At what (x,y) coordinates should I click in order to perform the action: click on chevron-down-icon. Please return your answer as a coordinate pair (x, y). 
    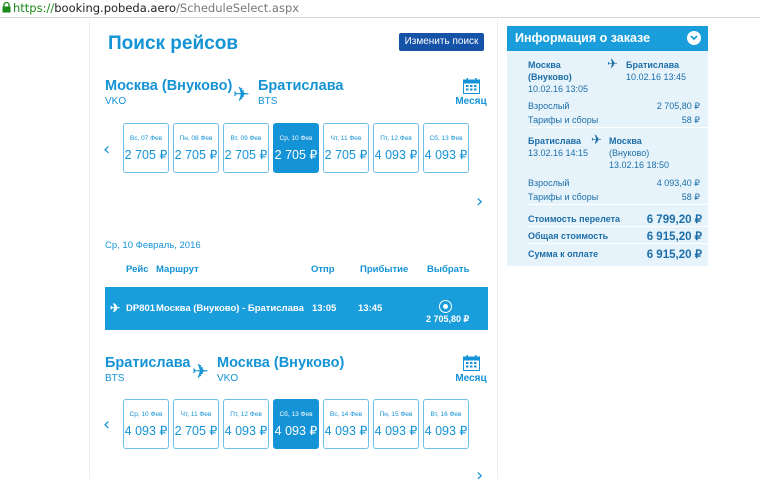
    Looking at the image, I should click on (694, 38).